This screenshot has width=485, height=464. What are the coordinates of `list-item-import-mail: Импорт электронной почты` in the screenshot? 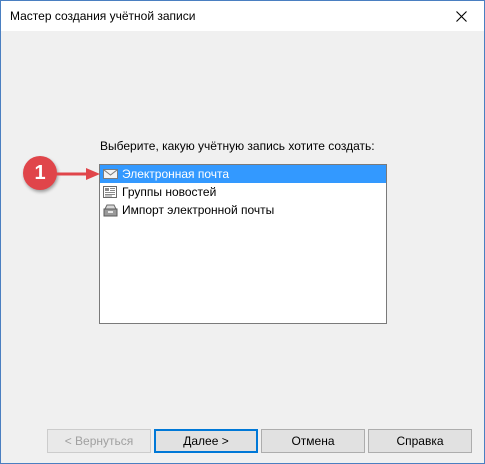 It's located at (243, 210).